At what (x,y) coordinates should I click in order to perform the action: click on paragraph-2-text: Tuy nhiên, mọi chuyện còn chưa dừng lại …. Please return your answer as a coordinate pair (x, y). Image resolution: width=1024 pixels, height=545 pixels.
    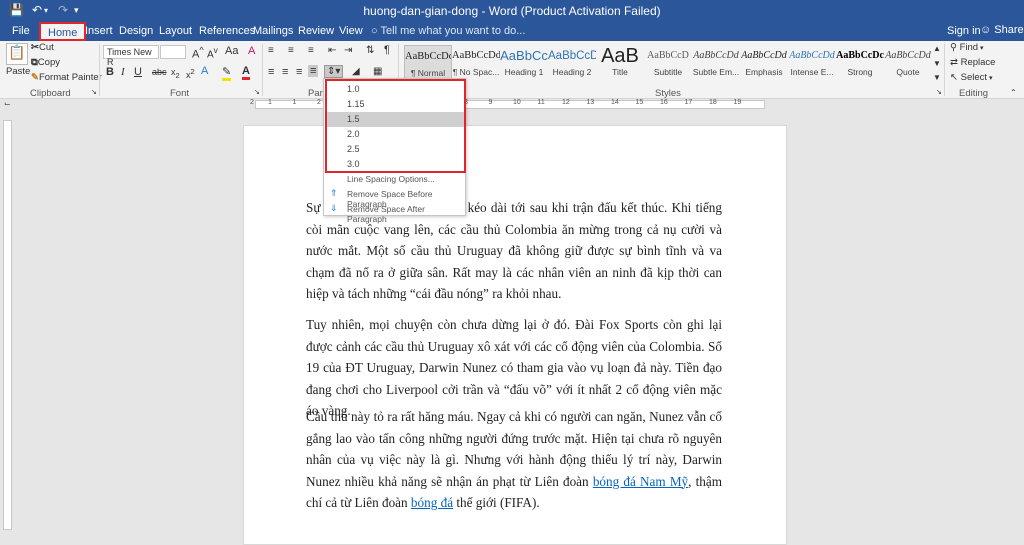
    Looking at the image, I should click on (514, 367).